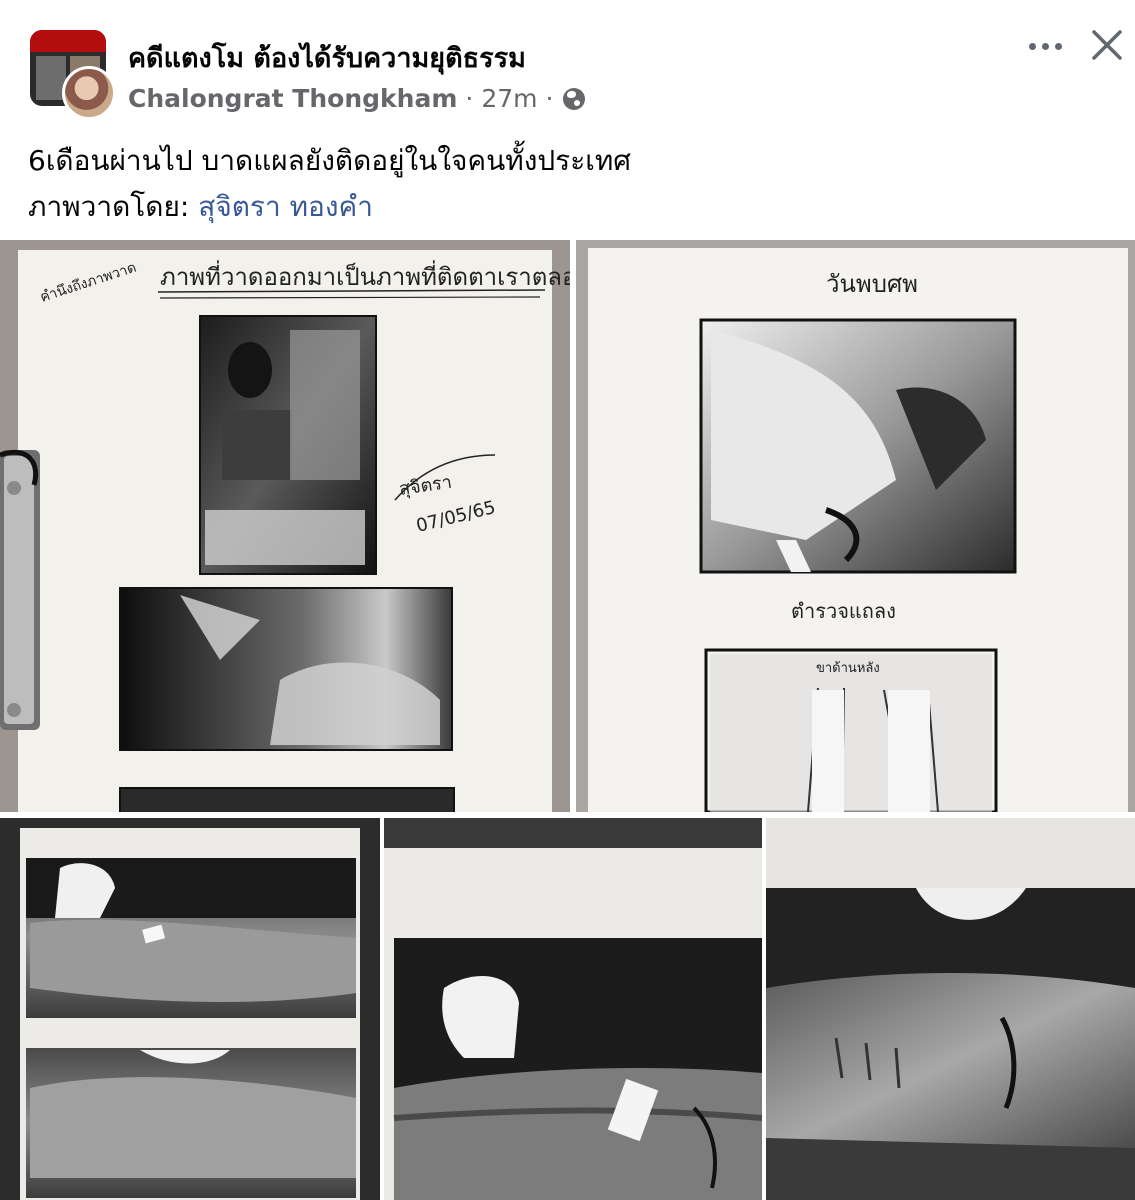  What do you see at coordinates (327, 57) in the screenshot?
I see `group-name-link: คดีแตงโม ต้องได้รับความยุติธรรม` at bounding box center [327, 57].